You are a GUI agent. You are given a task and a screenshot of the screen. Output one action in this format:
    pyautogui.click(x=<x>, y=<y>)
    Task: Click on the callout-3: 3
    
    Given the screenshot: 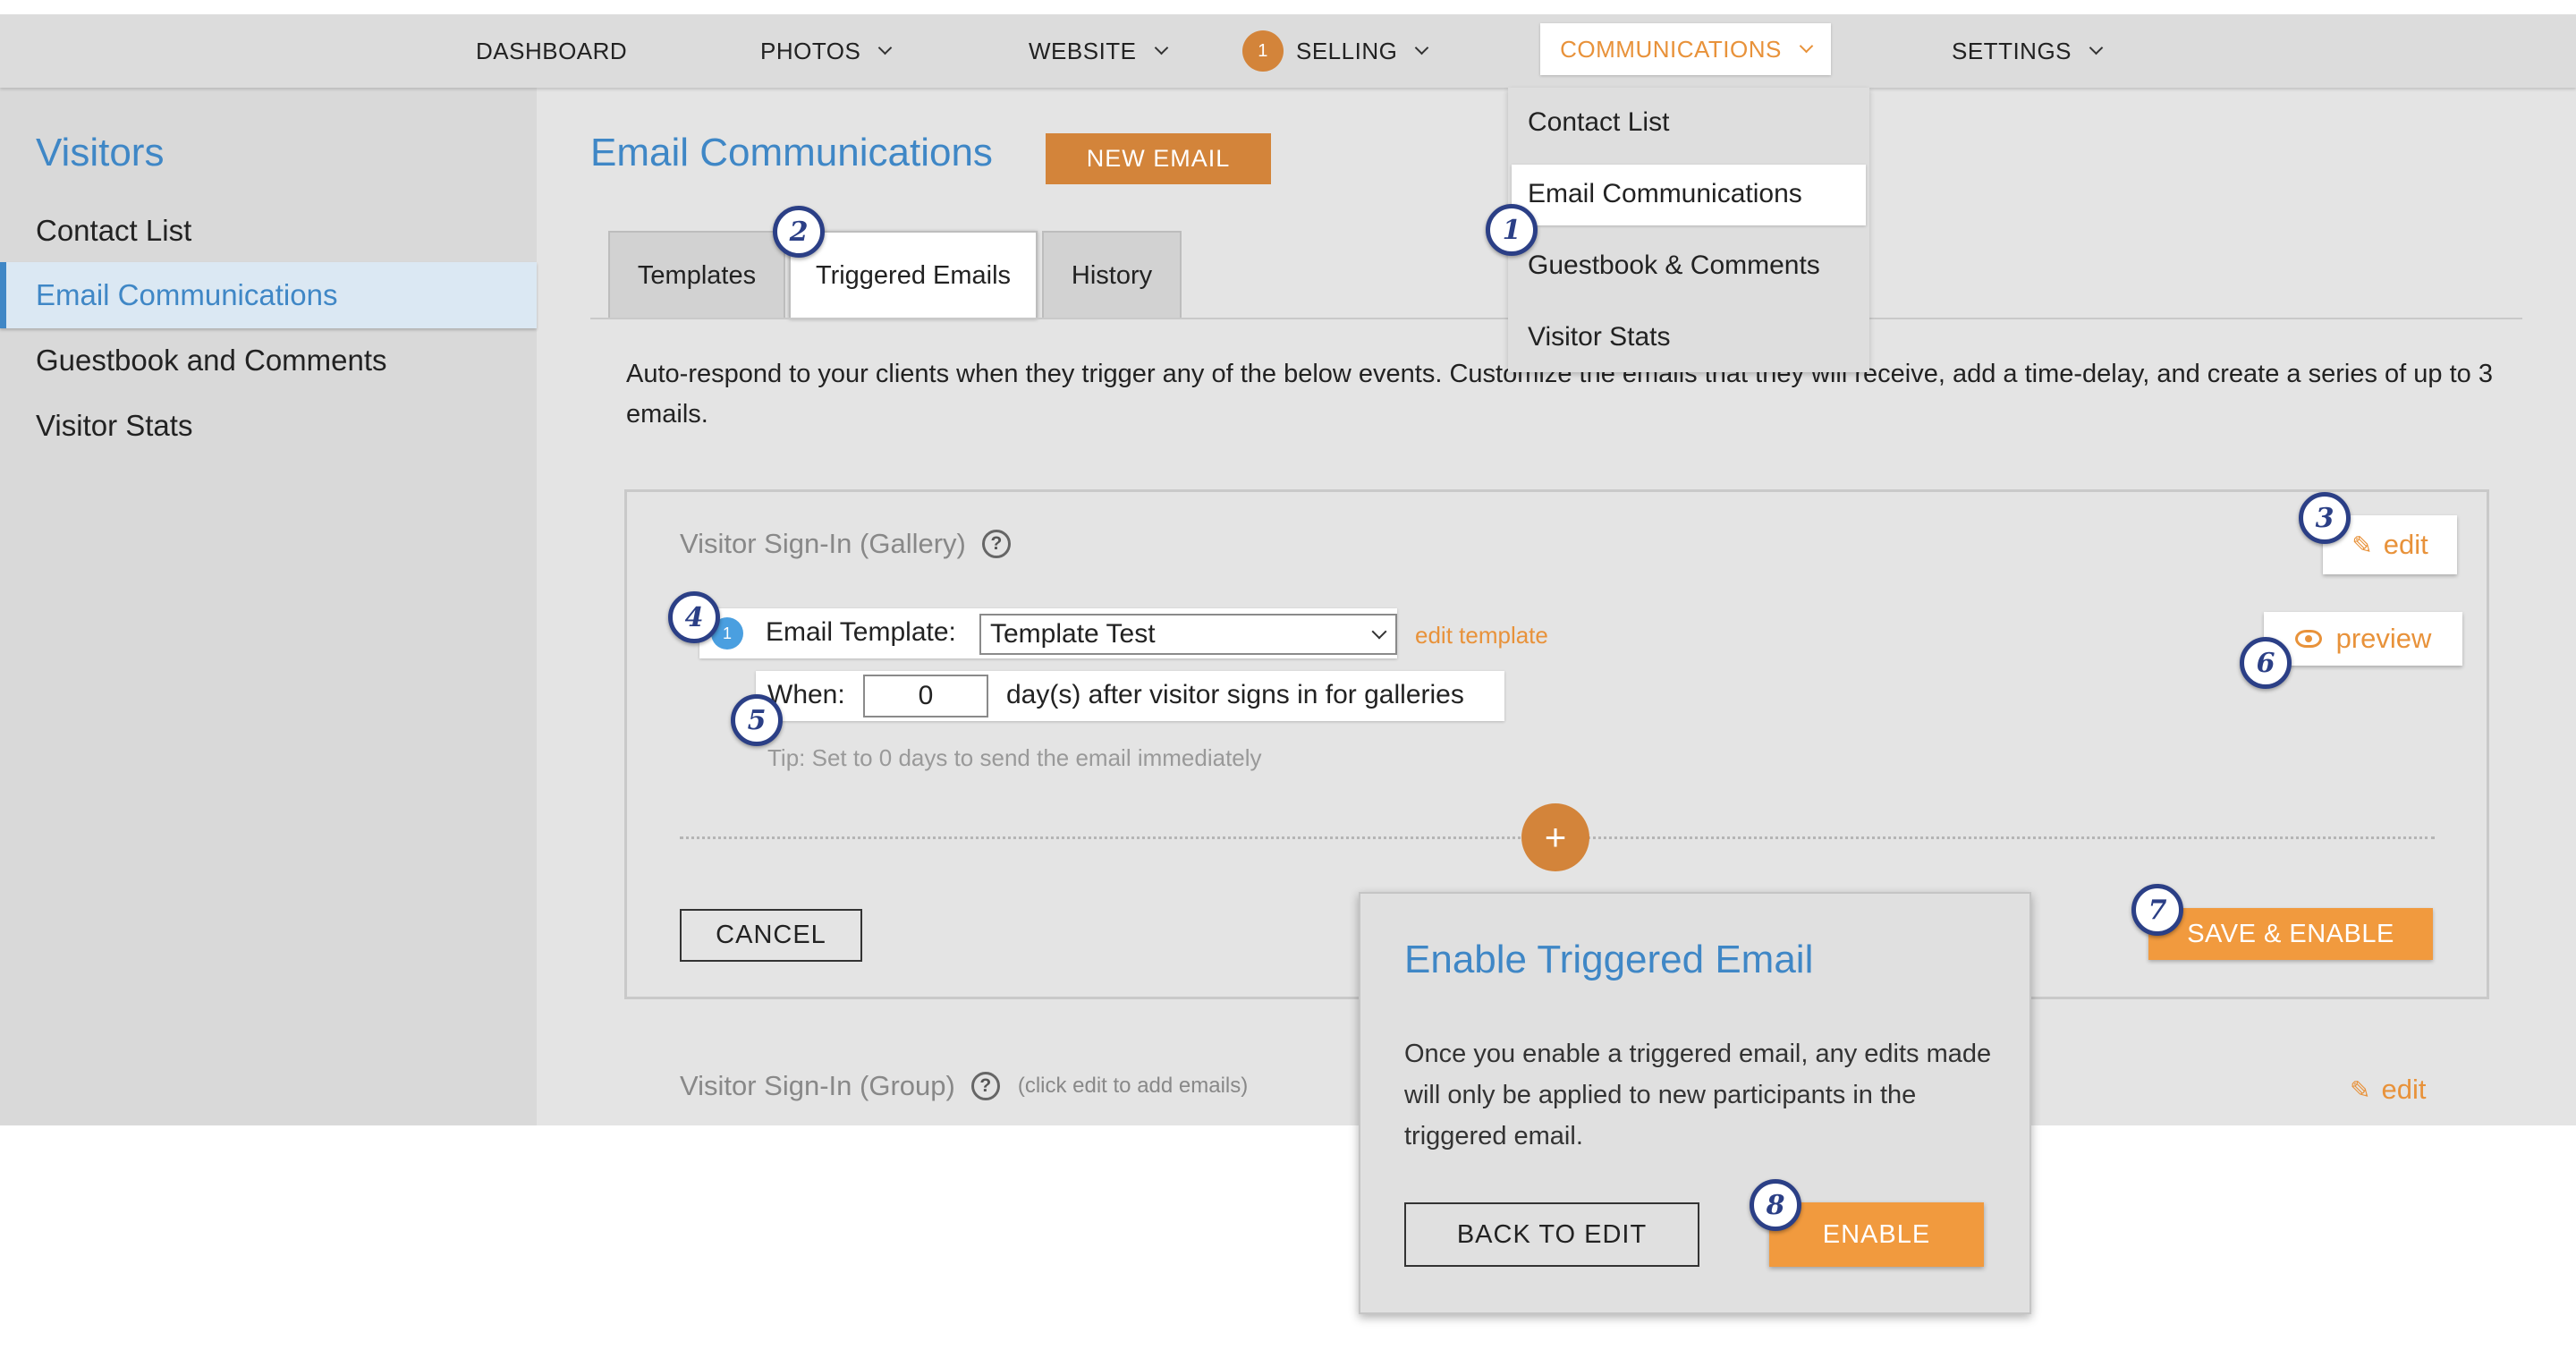 What is the action you would take?
    pyautogui.click(x=2325, y=518)
    